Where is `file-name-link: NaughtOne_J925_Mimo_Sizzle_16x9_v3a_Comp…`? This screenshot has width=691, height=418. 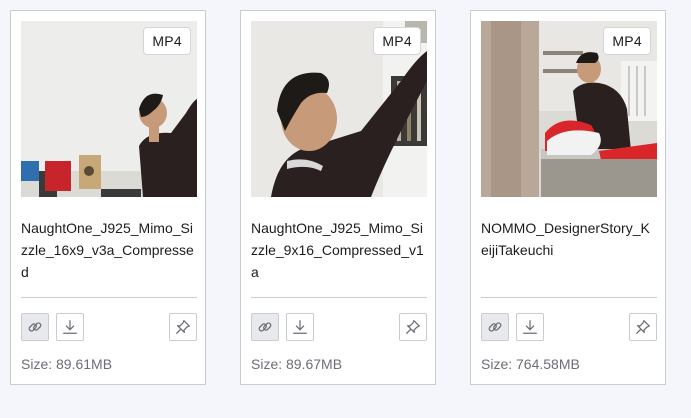 file-name-link: NaughtOne_J925_Mimo_Sizzle_16x9_v3a_Comp… is located at coordinates (109, 250).